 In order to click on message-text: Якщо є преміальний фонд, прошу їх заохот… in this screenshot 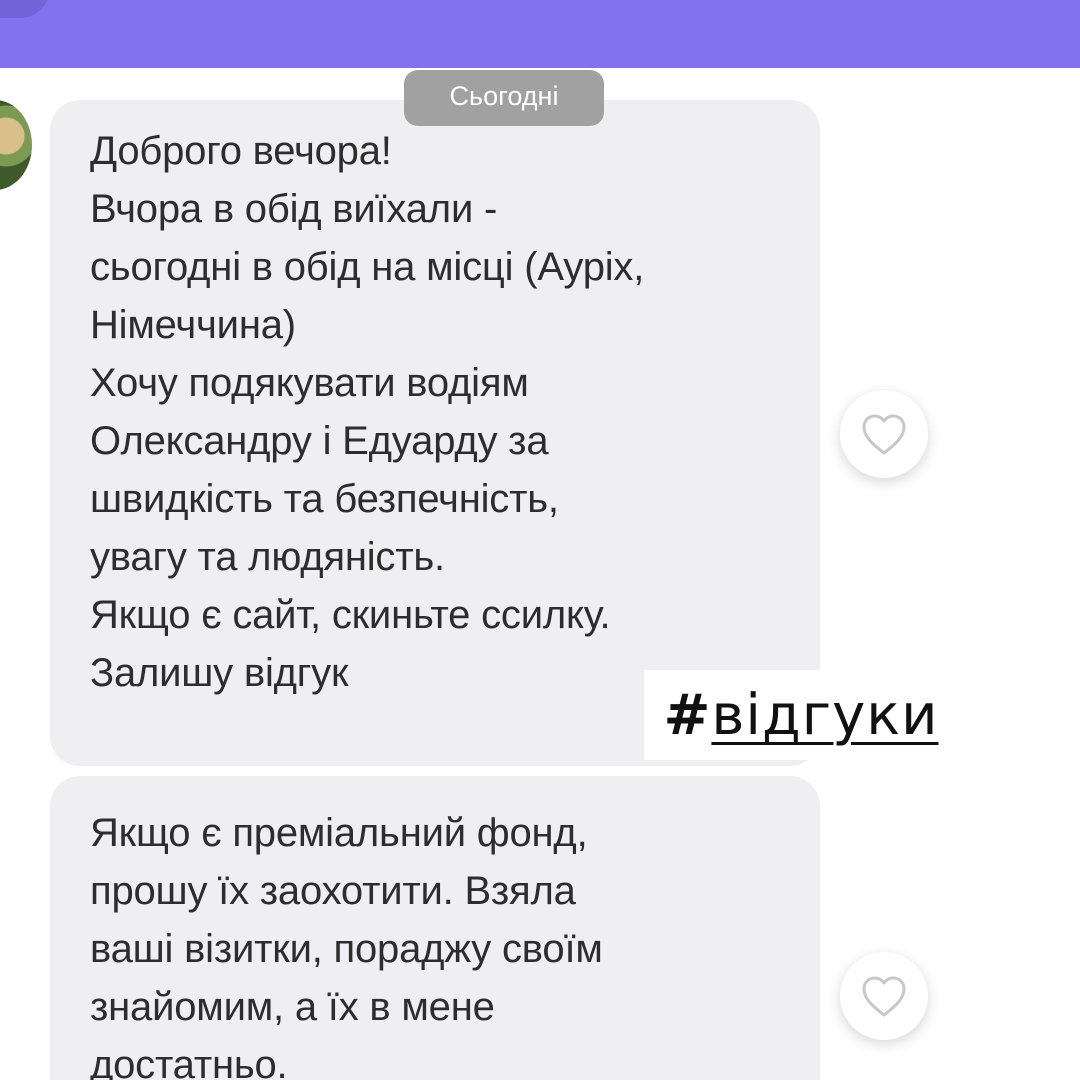, I will do `click(346, 945)`.